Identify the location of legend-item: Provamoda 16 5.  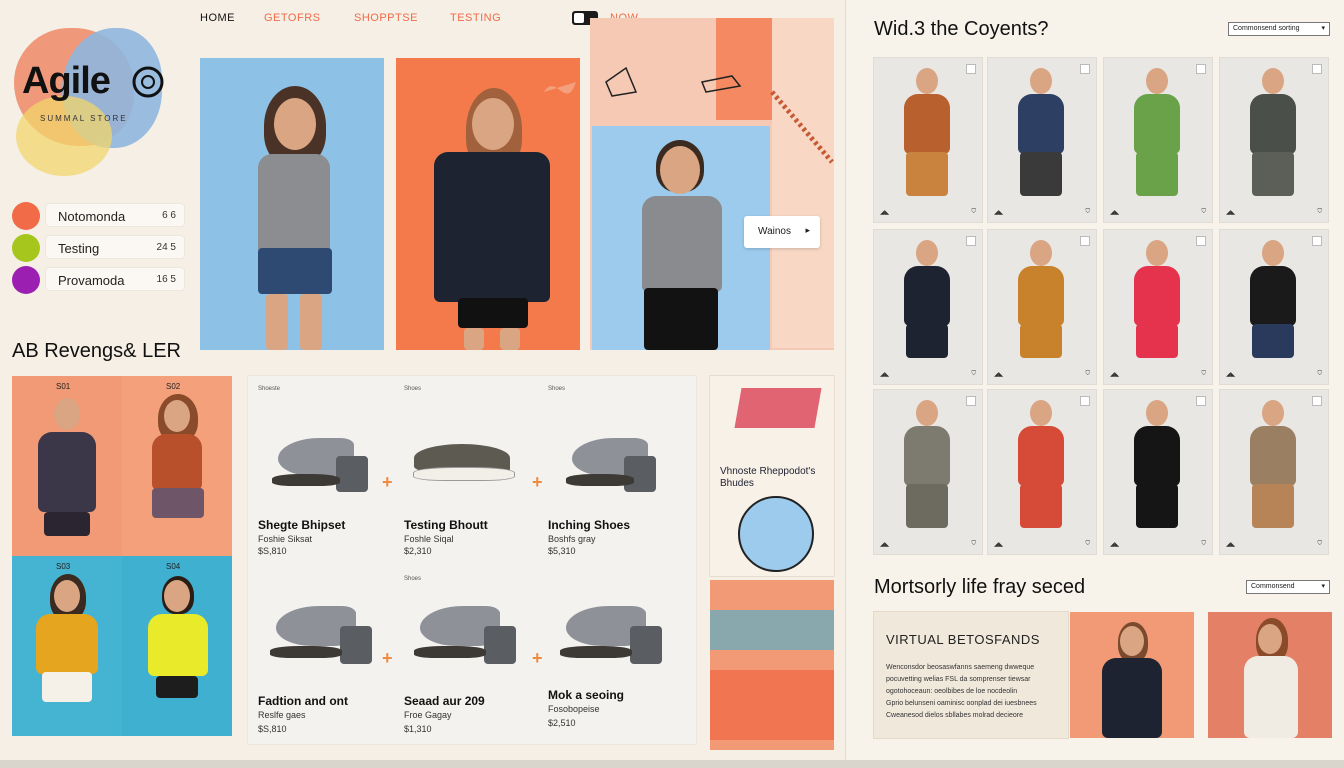
(99, 280).